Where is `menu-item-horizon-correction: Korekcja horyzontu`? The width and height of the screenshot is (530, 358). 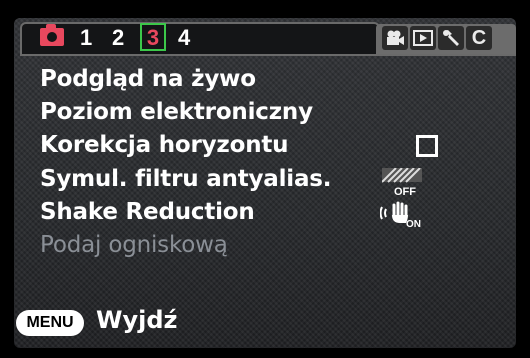 menu-item-horizon-correction: Korekcja horyzontu is located at coordinates (164, 147).